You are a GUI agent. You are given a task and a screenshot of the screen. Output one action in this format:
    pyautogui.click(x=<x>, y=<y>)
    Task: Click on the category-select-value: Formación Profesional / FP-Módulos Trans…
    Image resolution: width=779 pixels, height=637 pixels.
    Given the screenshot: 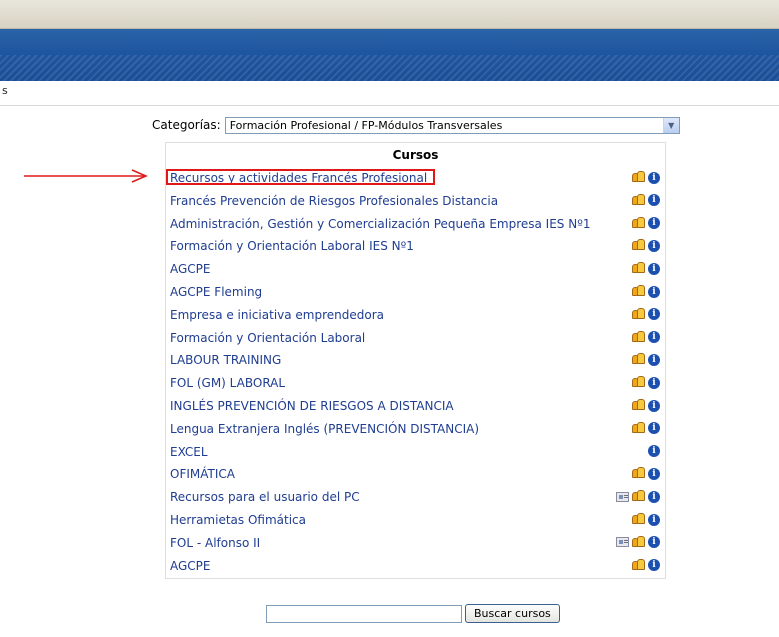 What is the action you would take?
    pyautogui.click(x=366, y=125)
    